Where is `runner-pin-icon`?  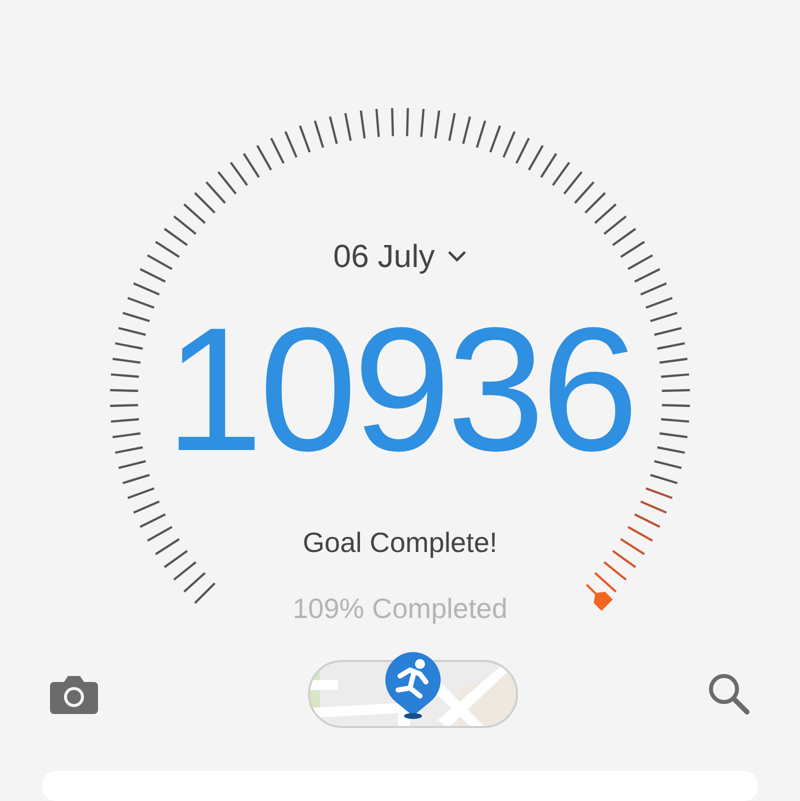 runner-pin-icon is located at coordinates (413, 686).